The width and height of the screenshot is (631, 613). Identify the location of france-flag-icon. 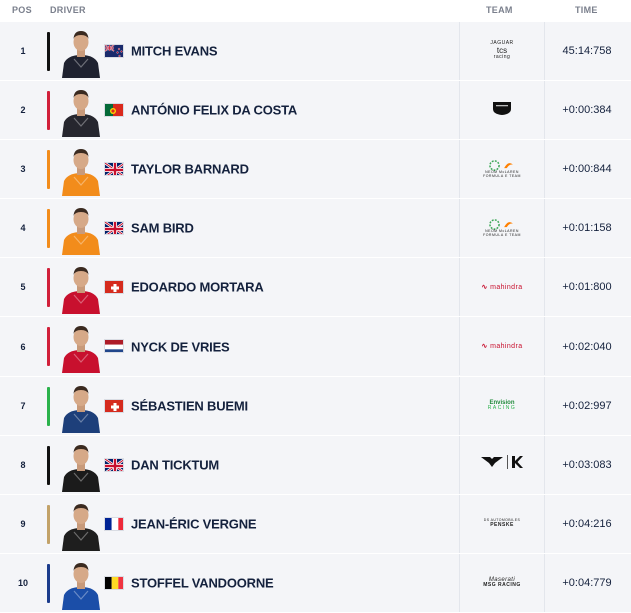
(114, 523).